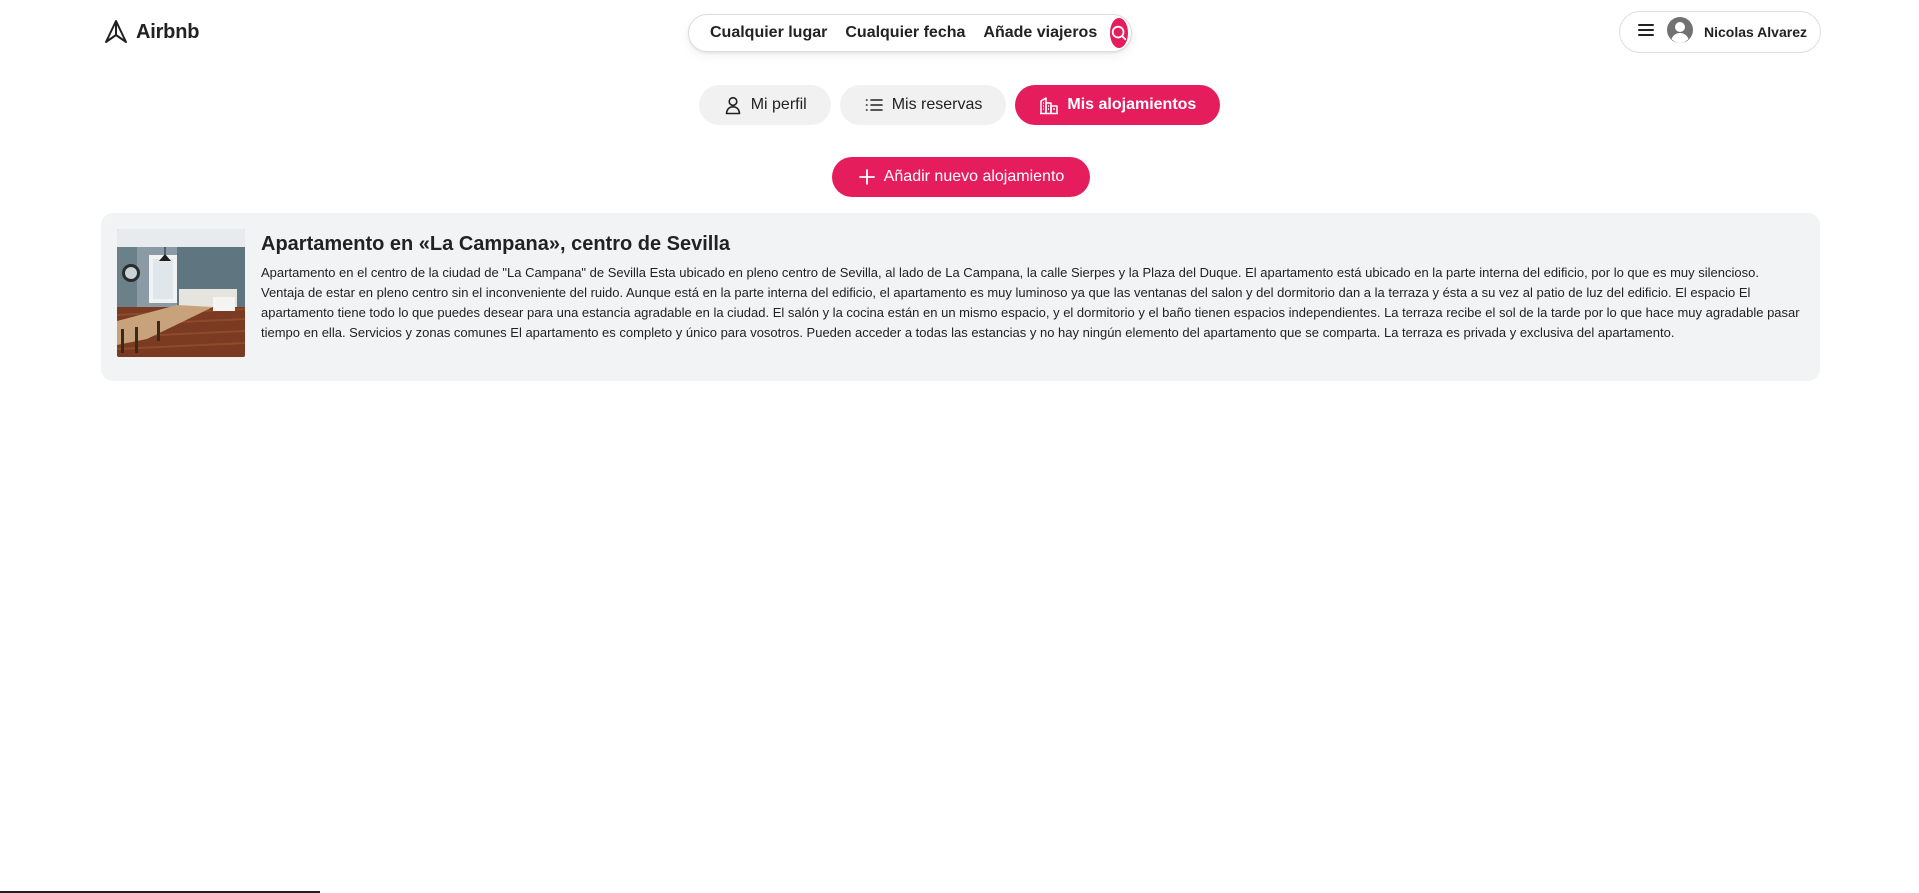 The image size is (1919, 893). I want to click on tab-label: Mi perfil, so click(778, 104).